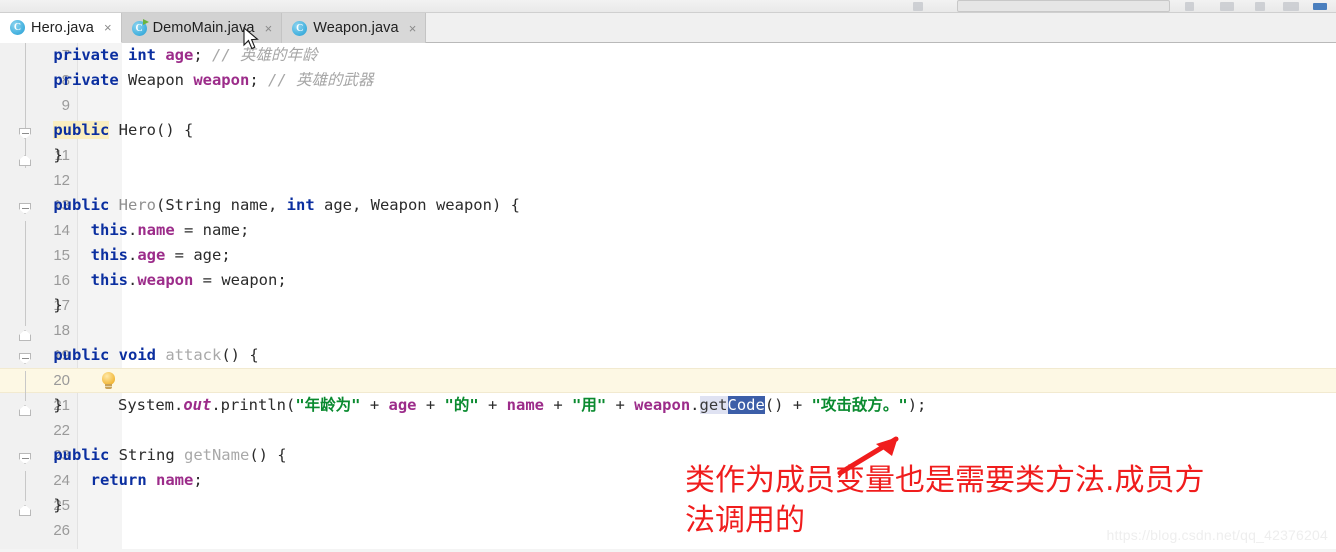 This screenshot has width=1336, height=552. I want to click on code-line: this.age = age;, so click(160, 255).